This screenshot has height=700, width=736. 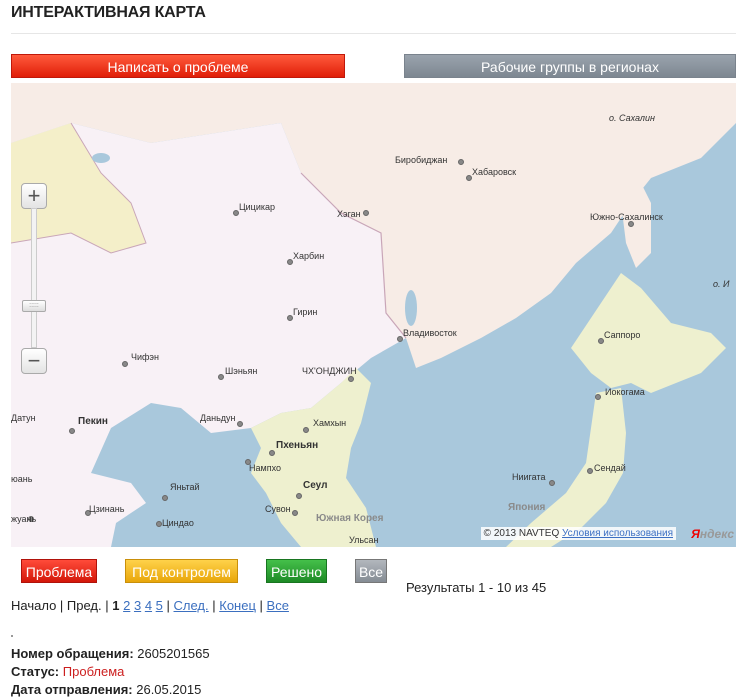 I want to click on zoom-out-button: −, so click(x=34, y=361).